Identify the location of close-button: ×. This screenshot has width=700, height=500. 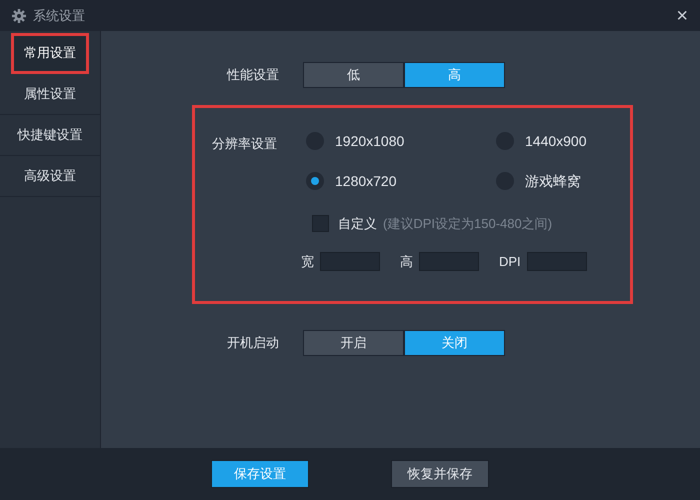
(682, 16).